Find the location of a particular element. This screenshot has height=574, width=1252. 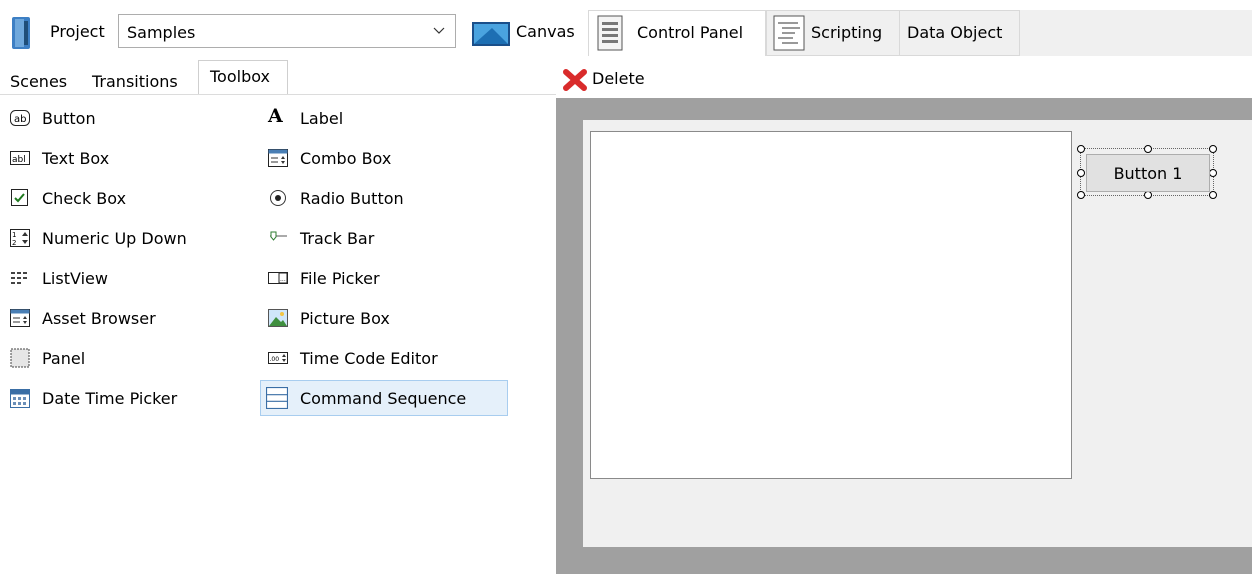

tab-canvas: Canvas is located at coordinates (527, 33).